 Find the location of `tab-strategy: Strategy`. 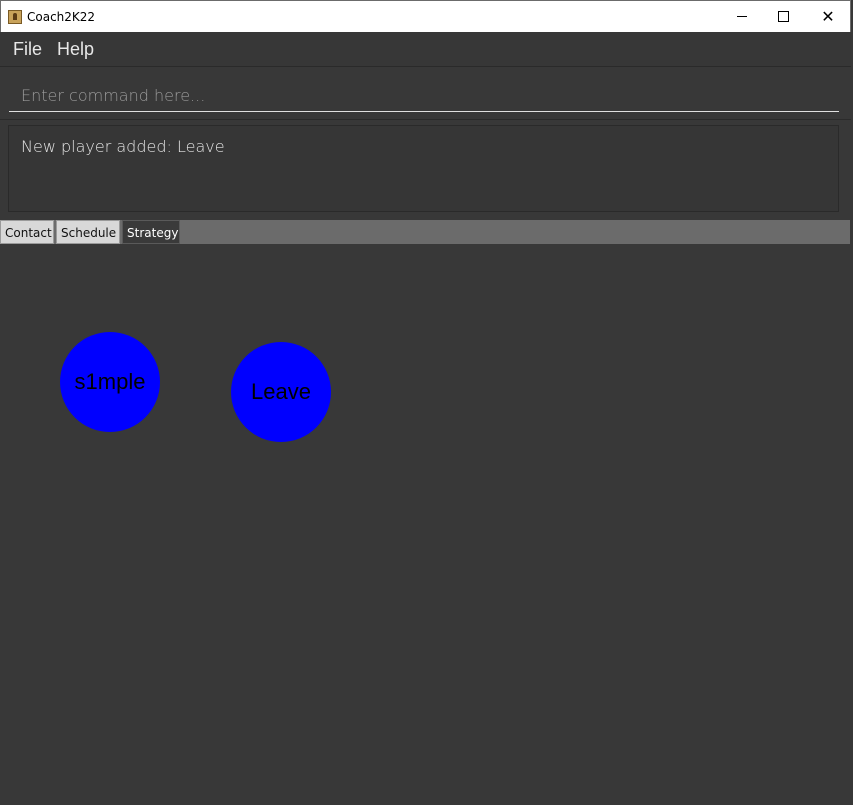

tab-strategy: Strategy is located at coordinates (151, 232).